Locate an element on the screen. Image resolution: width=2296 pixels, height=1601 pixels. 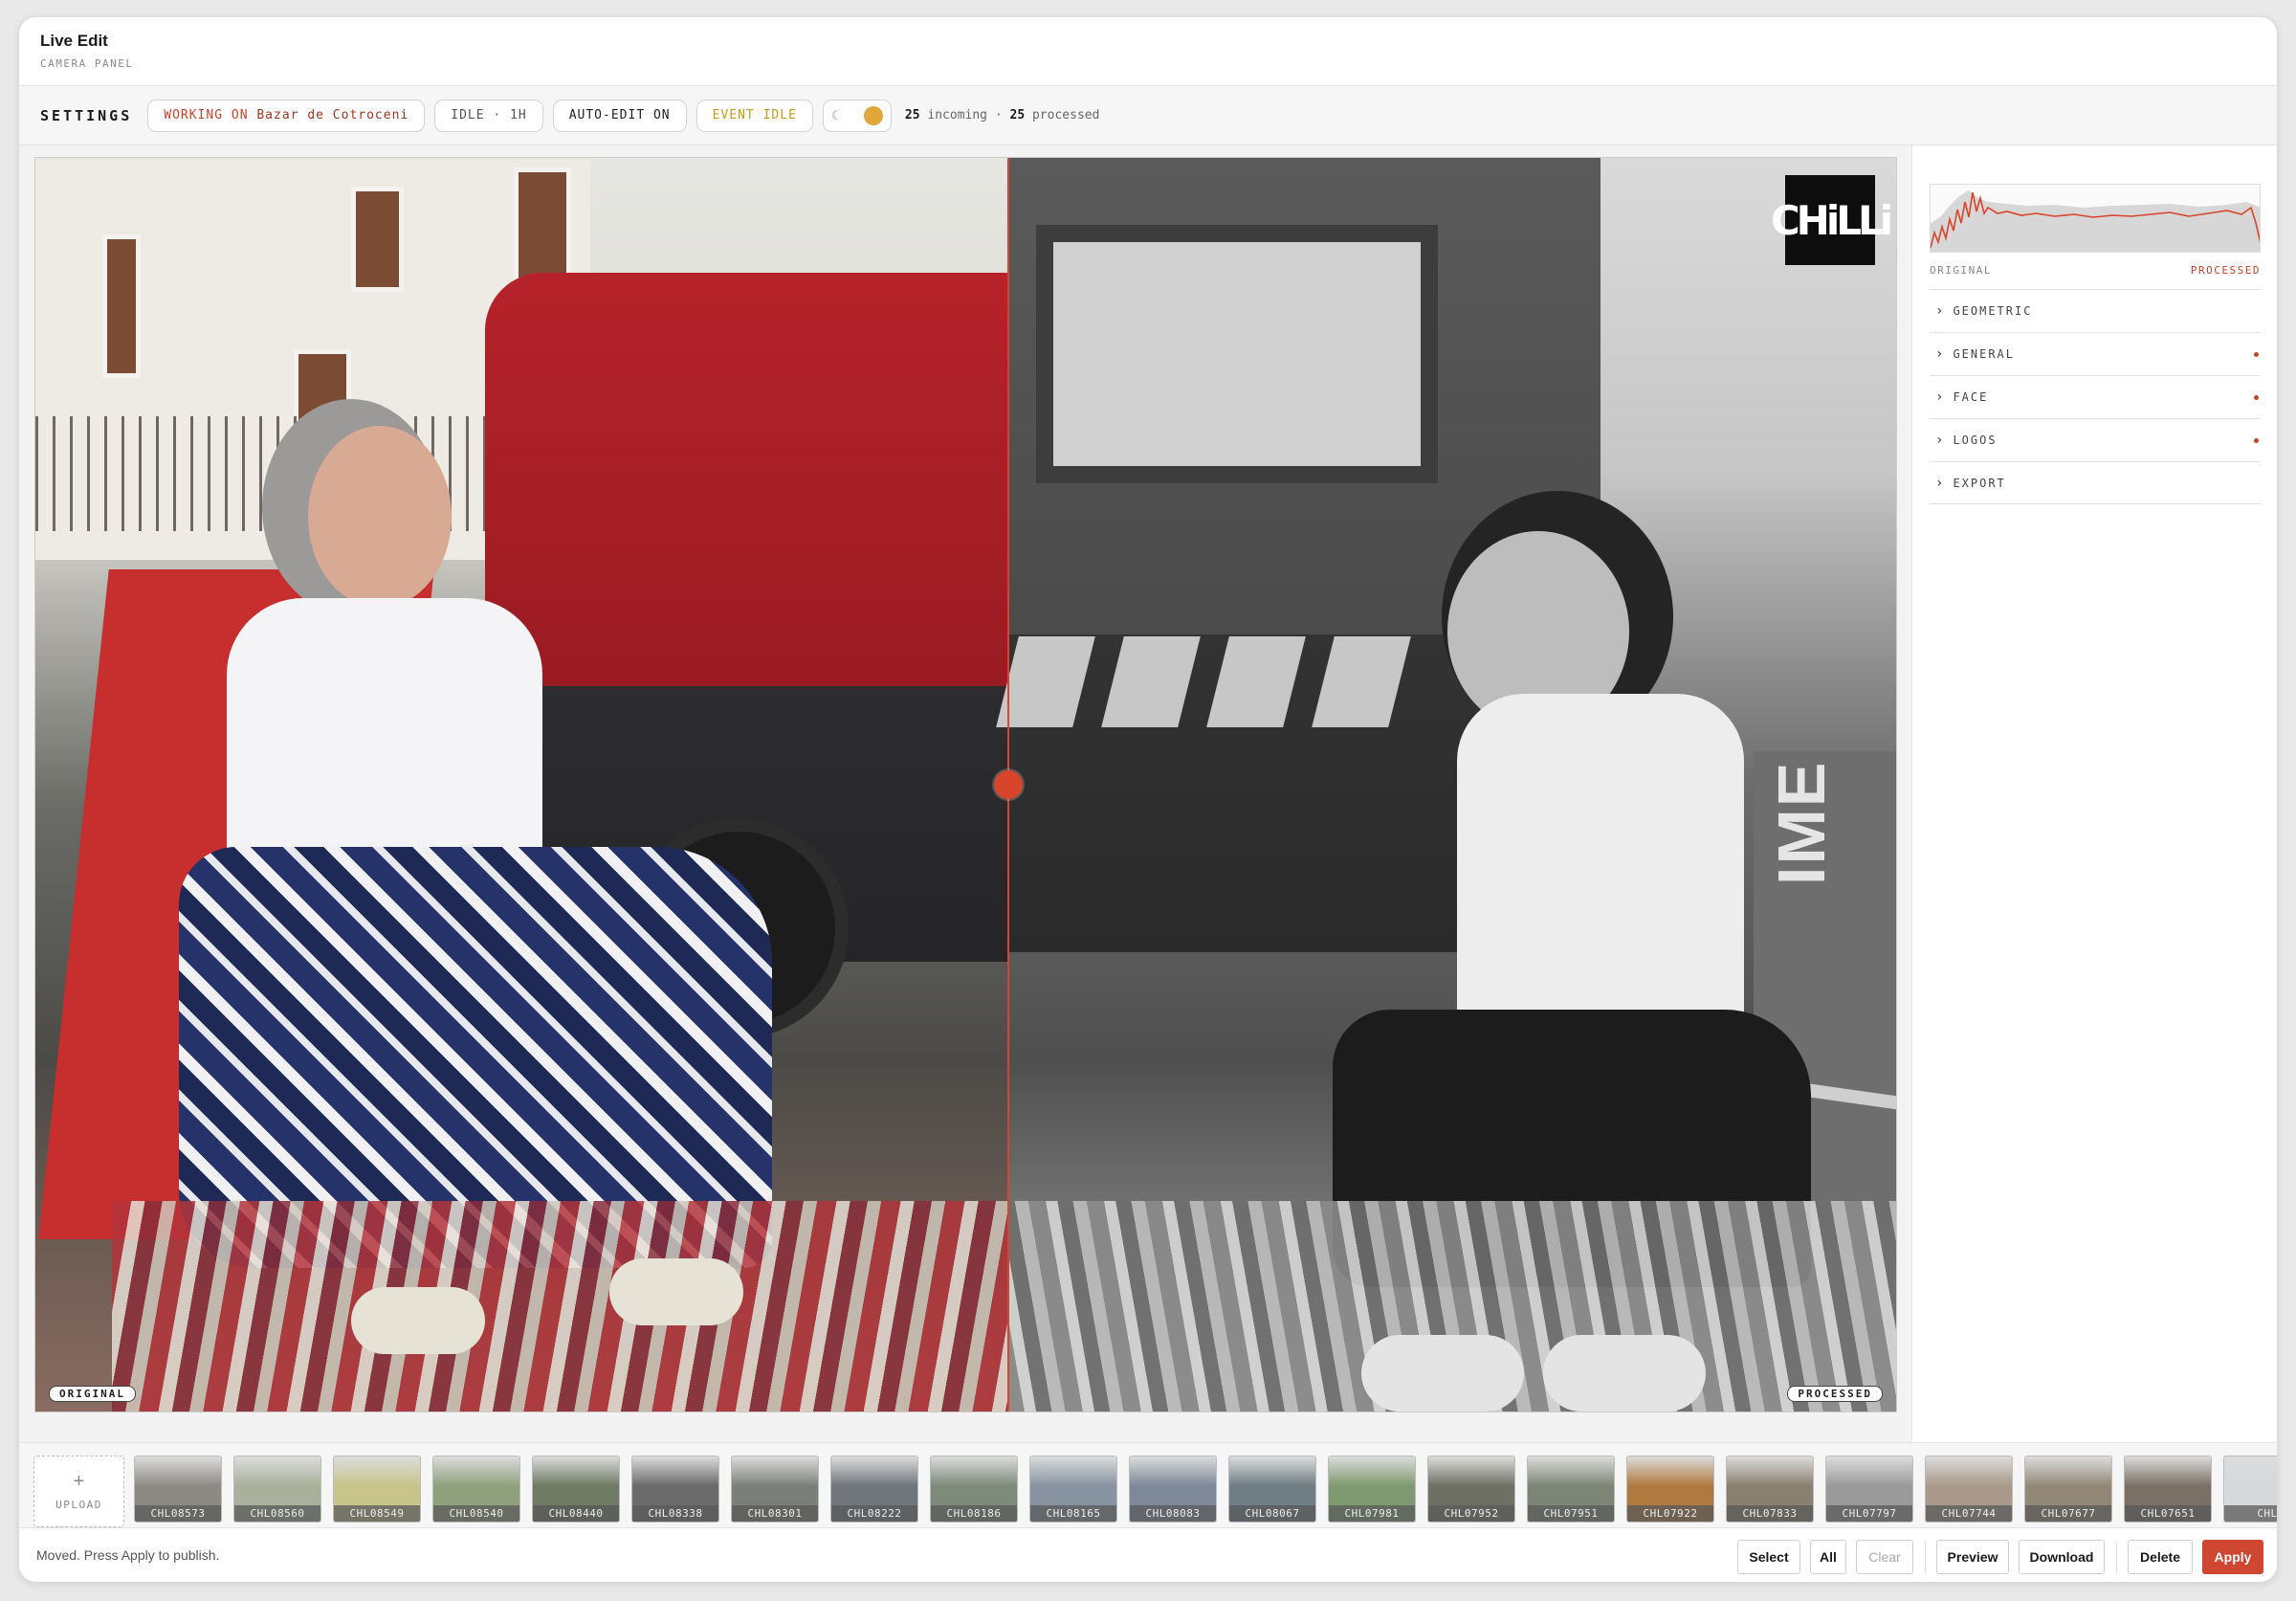
histogram-original-label: ORIGINAL is located at coordinates (1961, 270).